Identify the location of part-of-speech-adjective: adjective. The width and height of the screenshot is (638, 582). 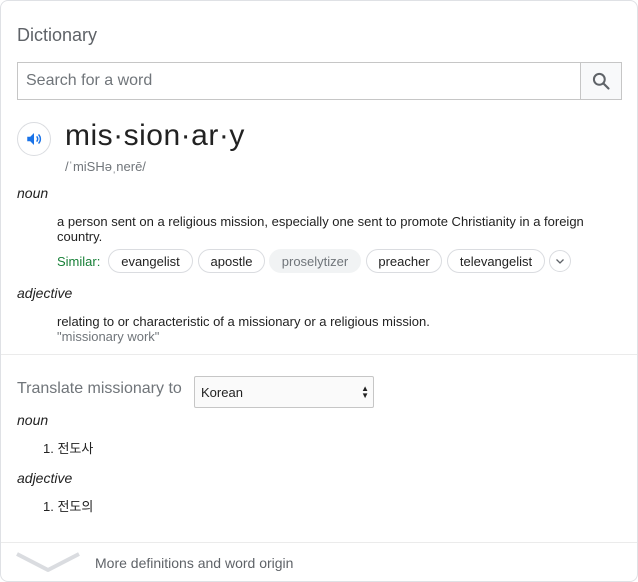
(45, 293).